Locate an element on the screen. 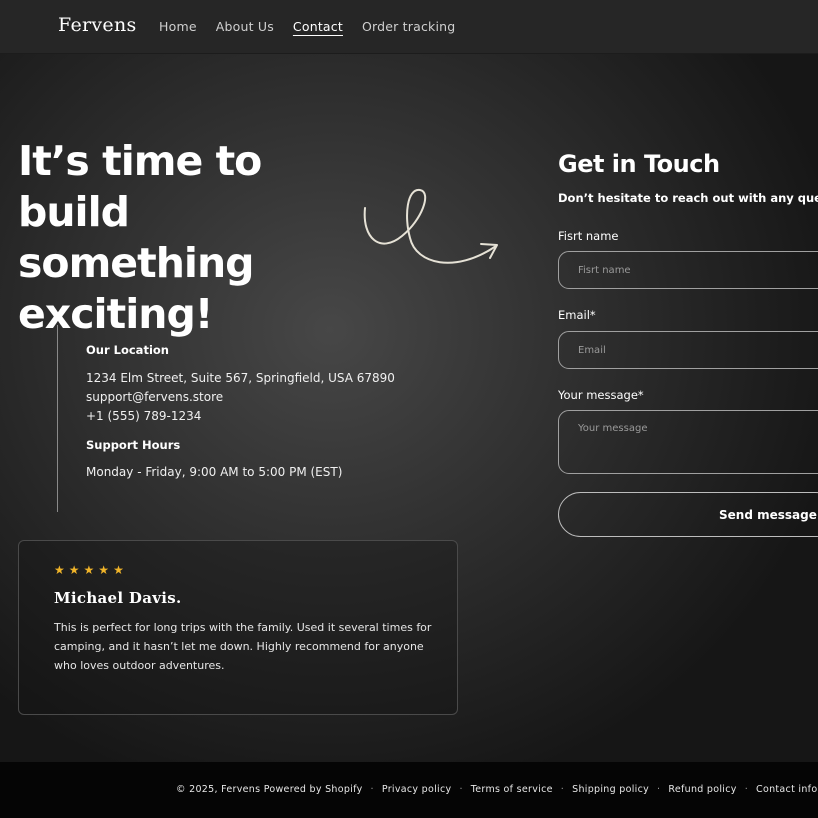 This screenshot has height=818, width=818. hours-heading: Support Hours is located at coordinates (133, 445).